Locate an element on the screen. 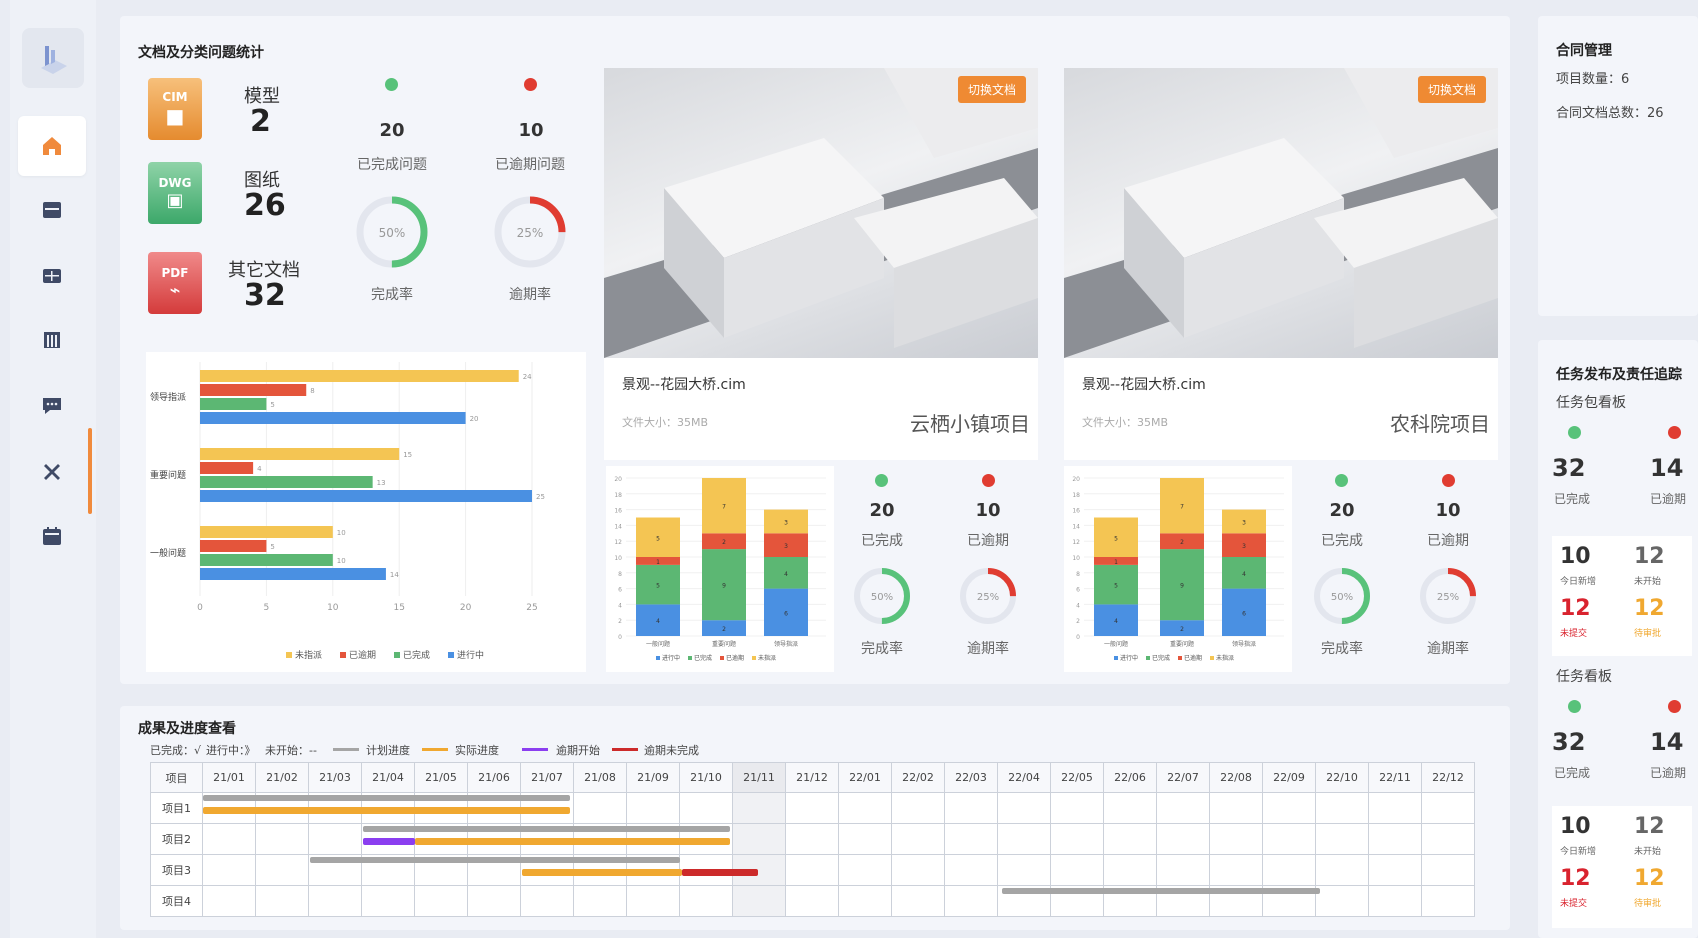  nav-table is located at coordinates (52, 276).